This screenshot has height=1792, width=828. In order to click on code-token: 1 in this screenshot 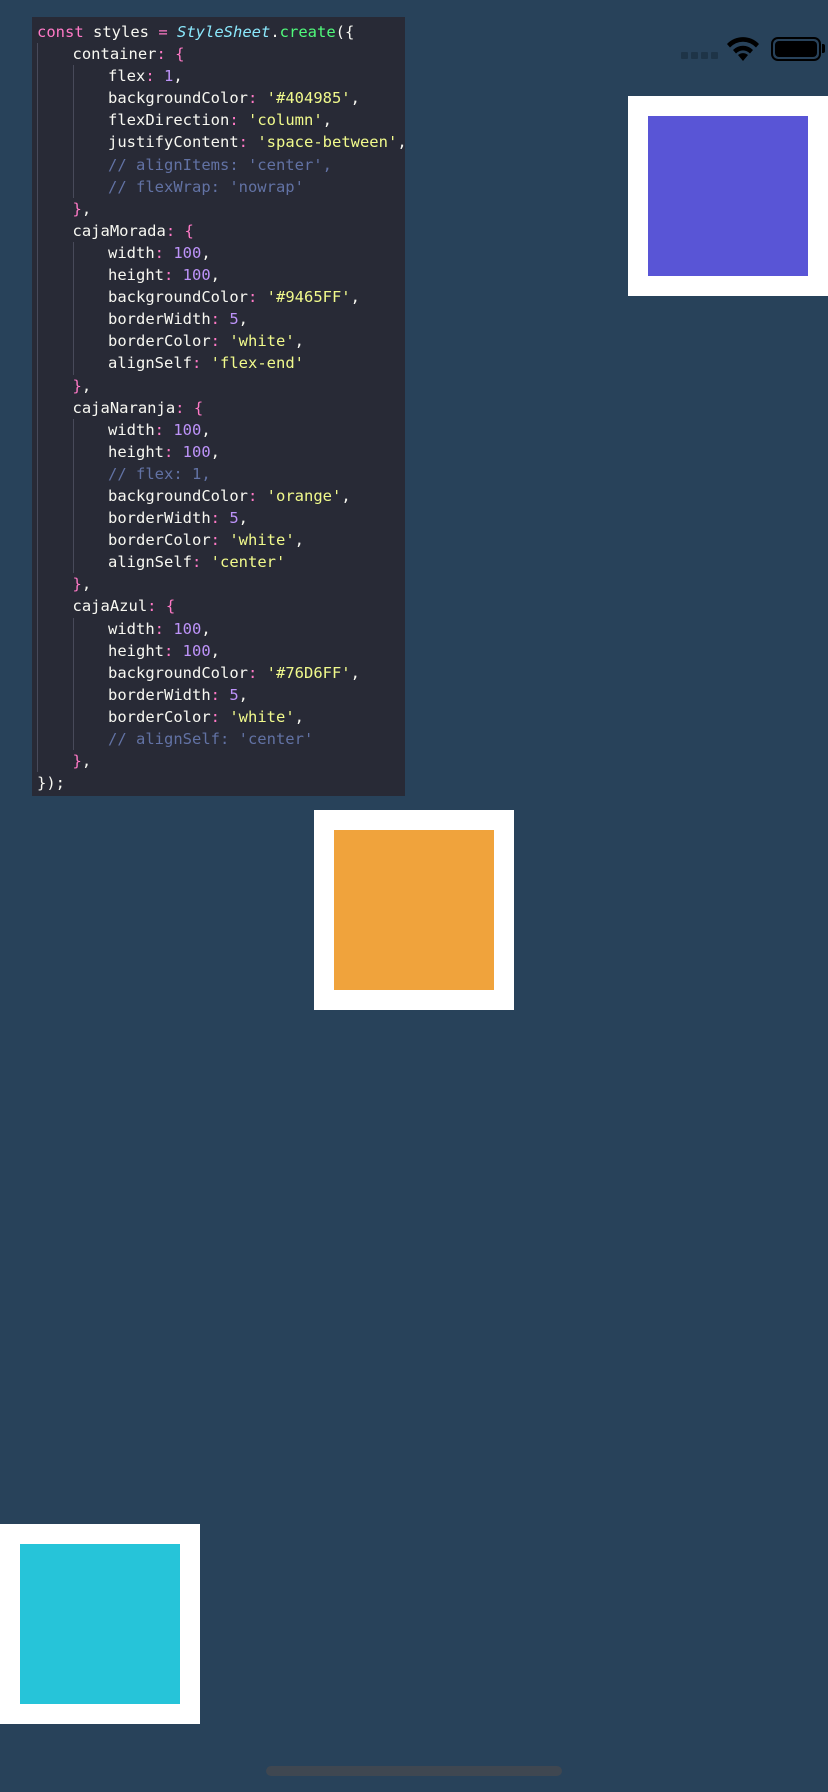, I will do `click(169, 76)`.